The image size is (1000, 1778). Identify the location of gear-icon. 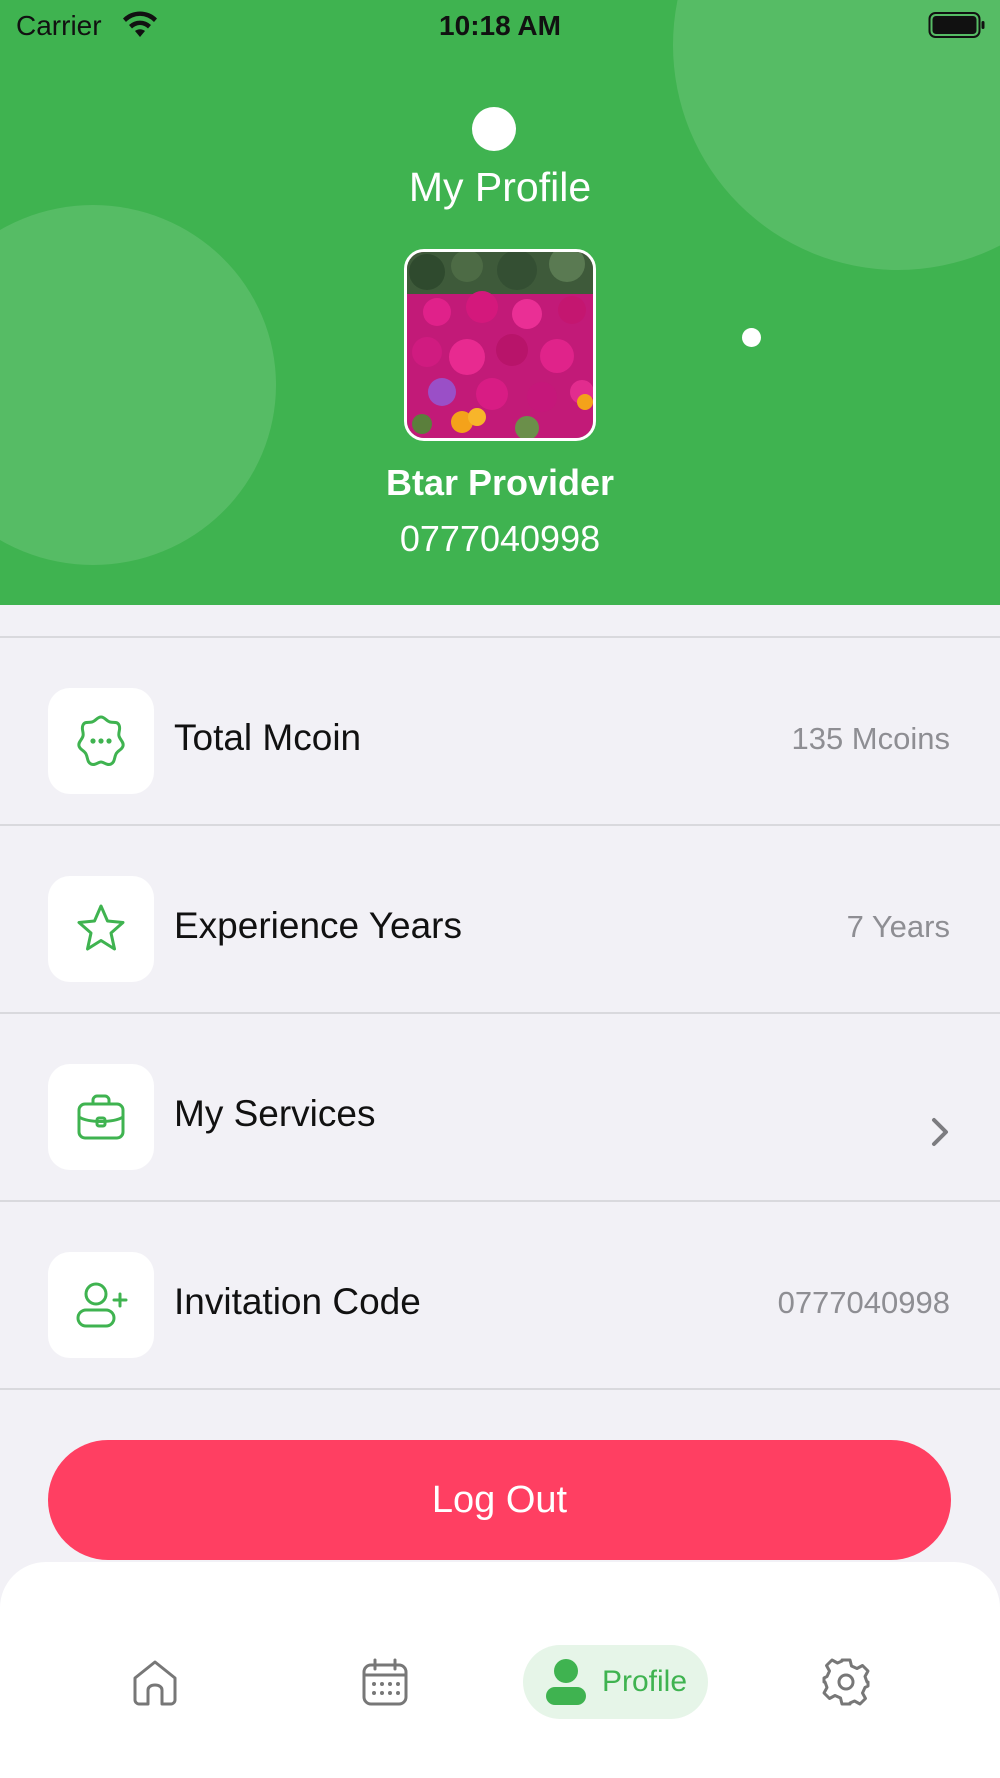
(846, 1682).